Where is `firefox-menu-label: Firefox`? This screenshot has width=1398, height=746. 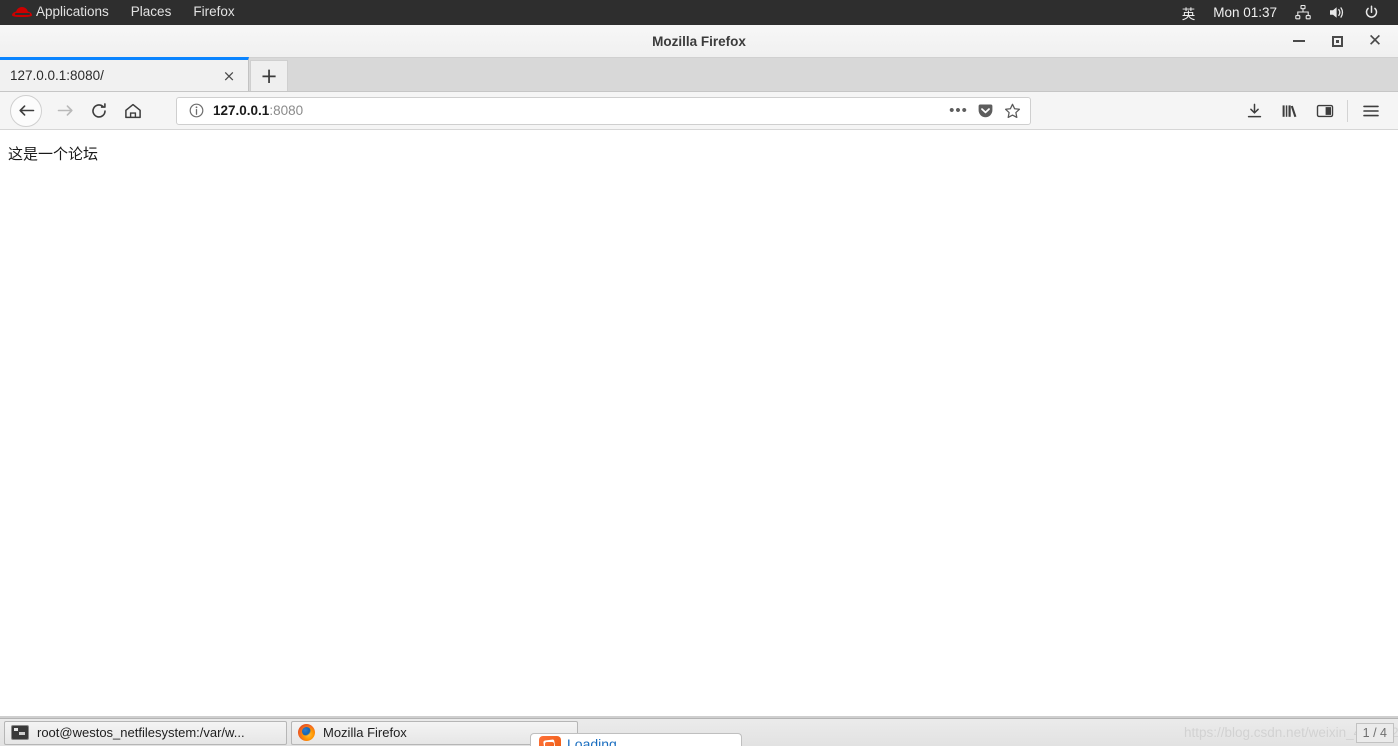 firefox-menu-label: Firefox is located at coordinates (214, 11).